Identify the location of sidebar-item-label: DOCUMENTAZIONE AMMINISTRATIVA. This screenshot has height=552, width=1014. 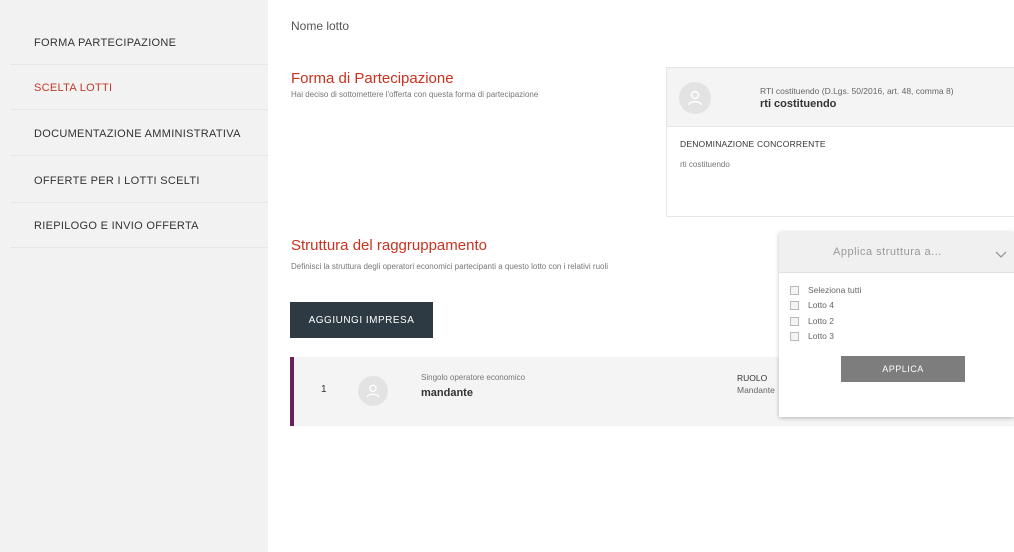
(137, 133).